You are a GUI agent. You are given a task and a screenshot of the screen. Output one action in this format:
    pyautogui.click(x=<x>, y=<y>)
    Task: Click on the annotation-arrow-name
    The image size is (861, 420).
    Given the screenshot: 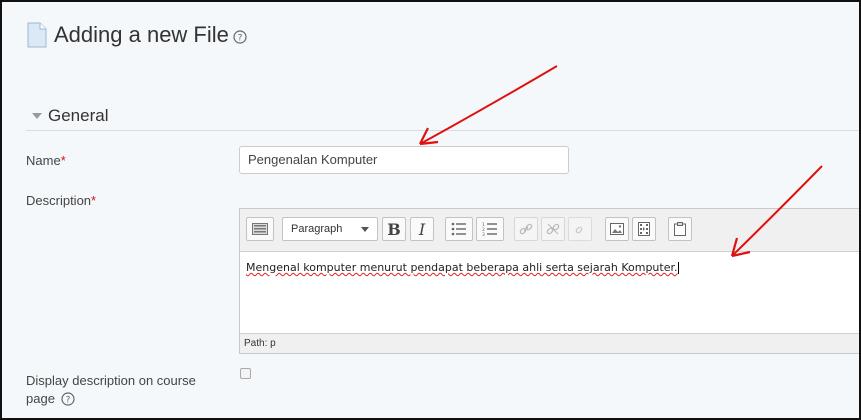 What is the action you would take?
    pyautogui.click(x=488, y=105)
    